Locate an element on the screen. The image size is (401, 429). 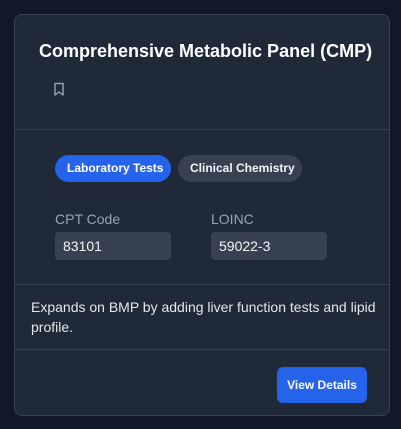
bookmark-button is located at coordinates (59, 89).